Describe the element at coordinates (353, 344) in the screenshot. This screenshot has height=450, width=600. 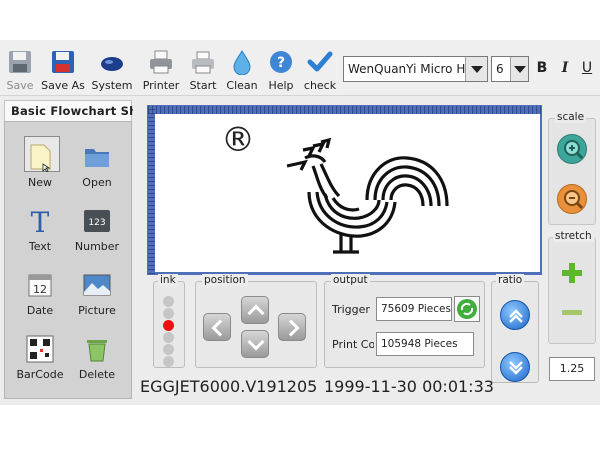
I see `print-count-label: Print Cou` at that location.